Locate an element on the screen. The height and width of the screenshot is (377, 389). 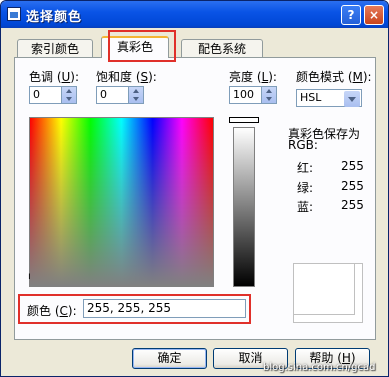
dialog-title: 选择颜色 is located at coordinates (54, 17).